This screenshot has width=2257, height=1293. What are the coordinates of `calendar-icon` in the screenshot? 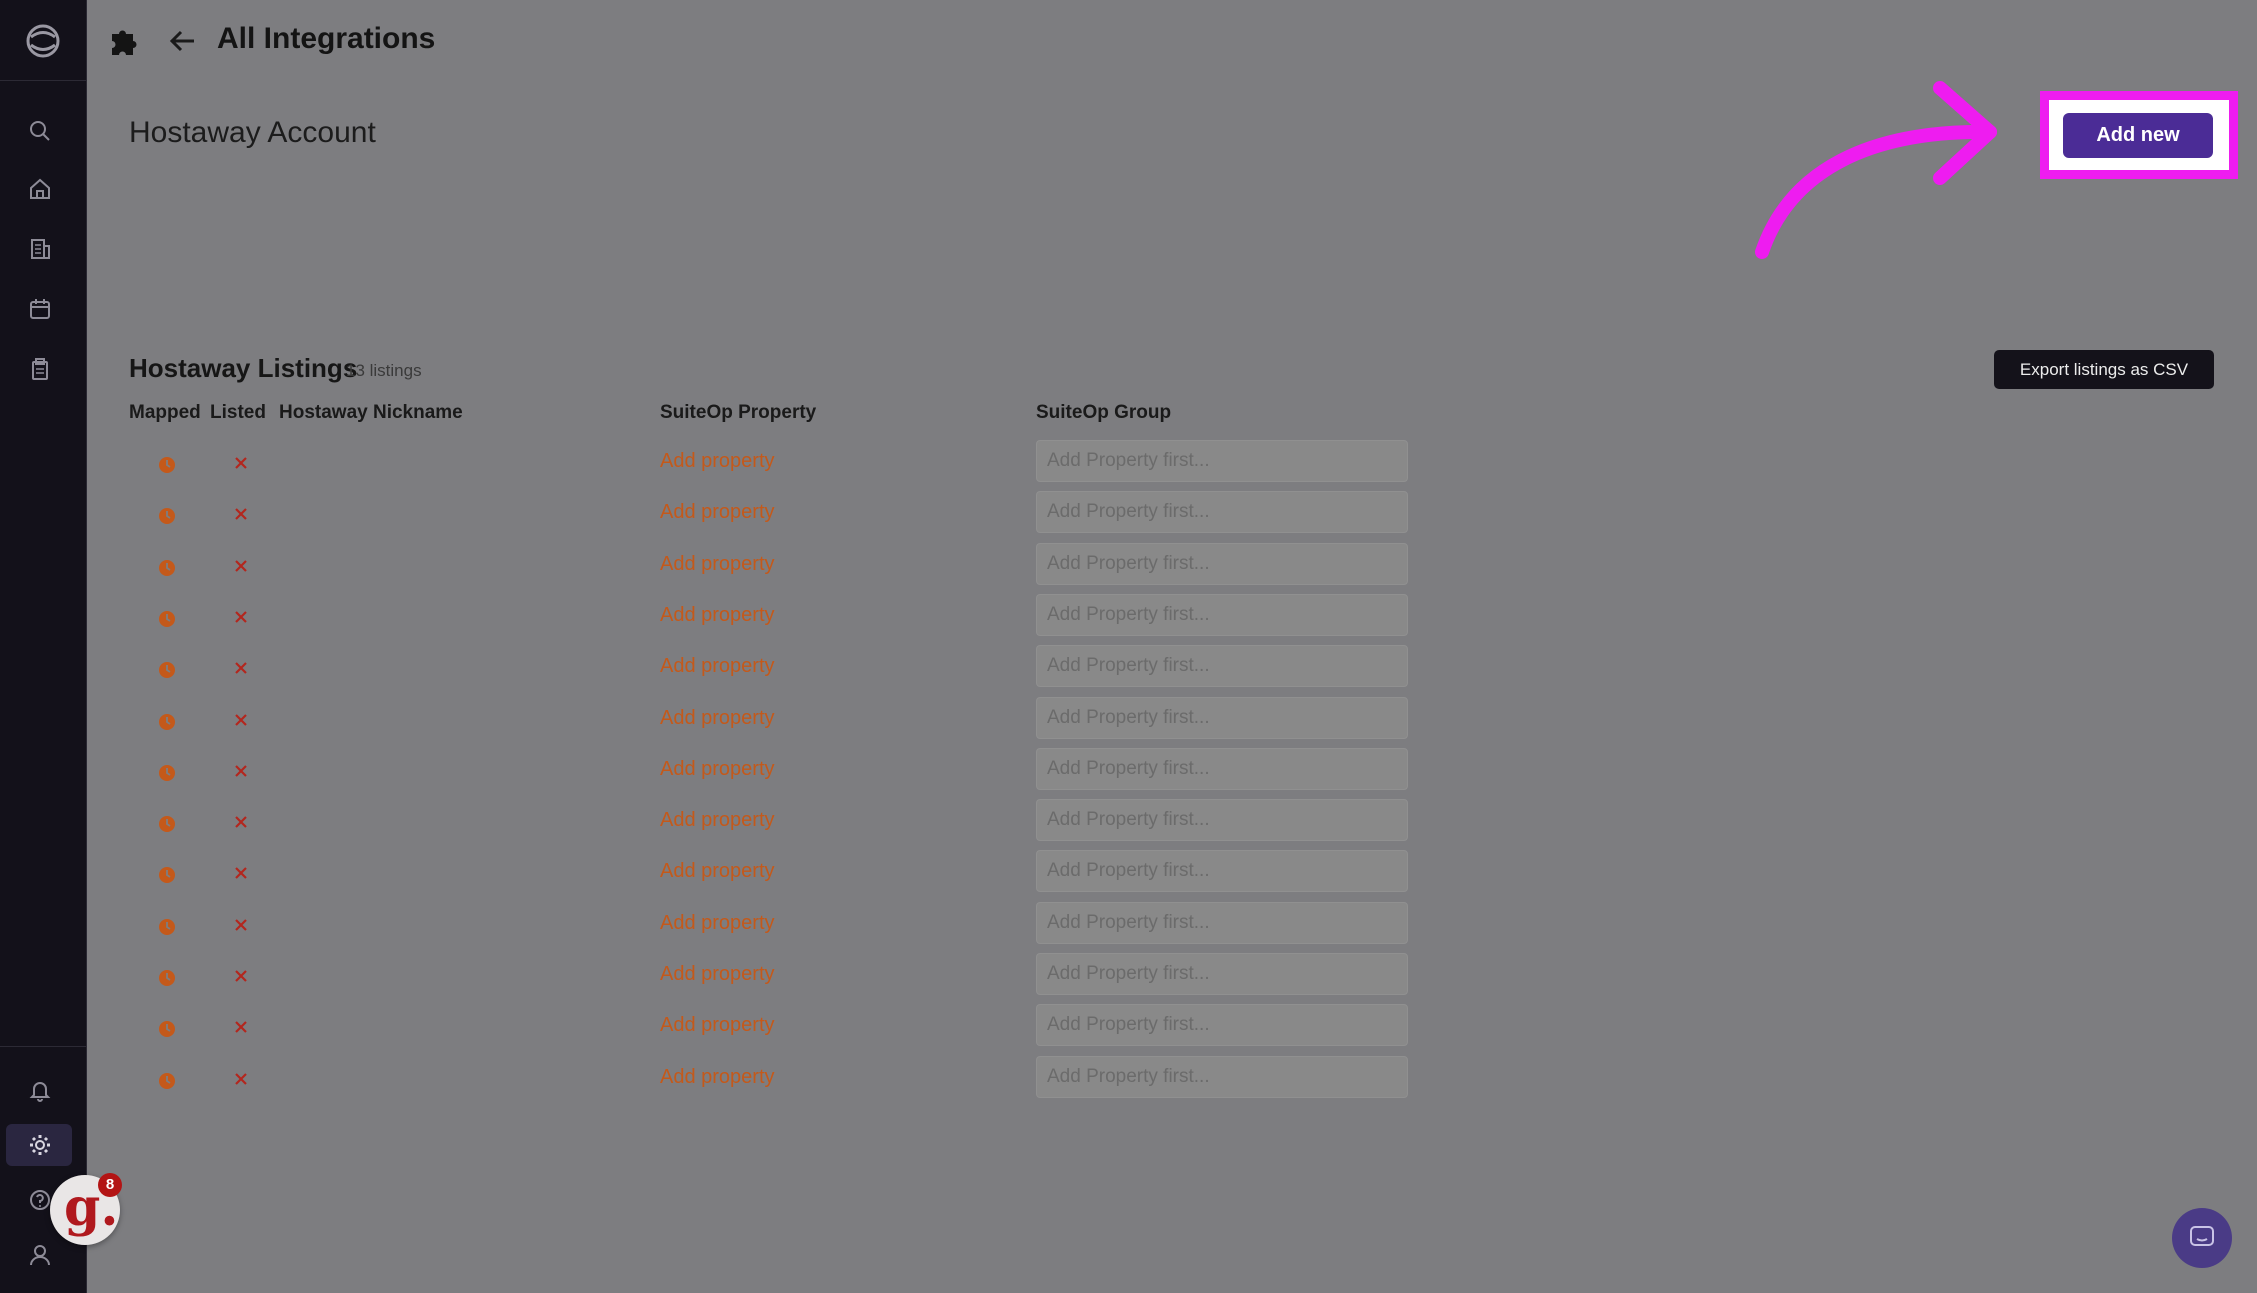 It's located at (40, 309).